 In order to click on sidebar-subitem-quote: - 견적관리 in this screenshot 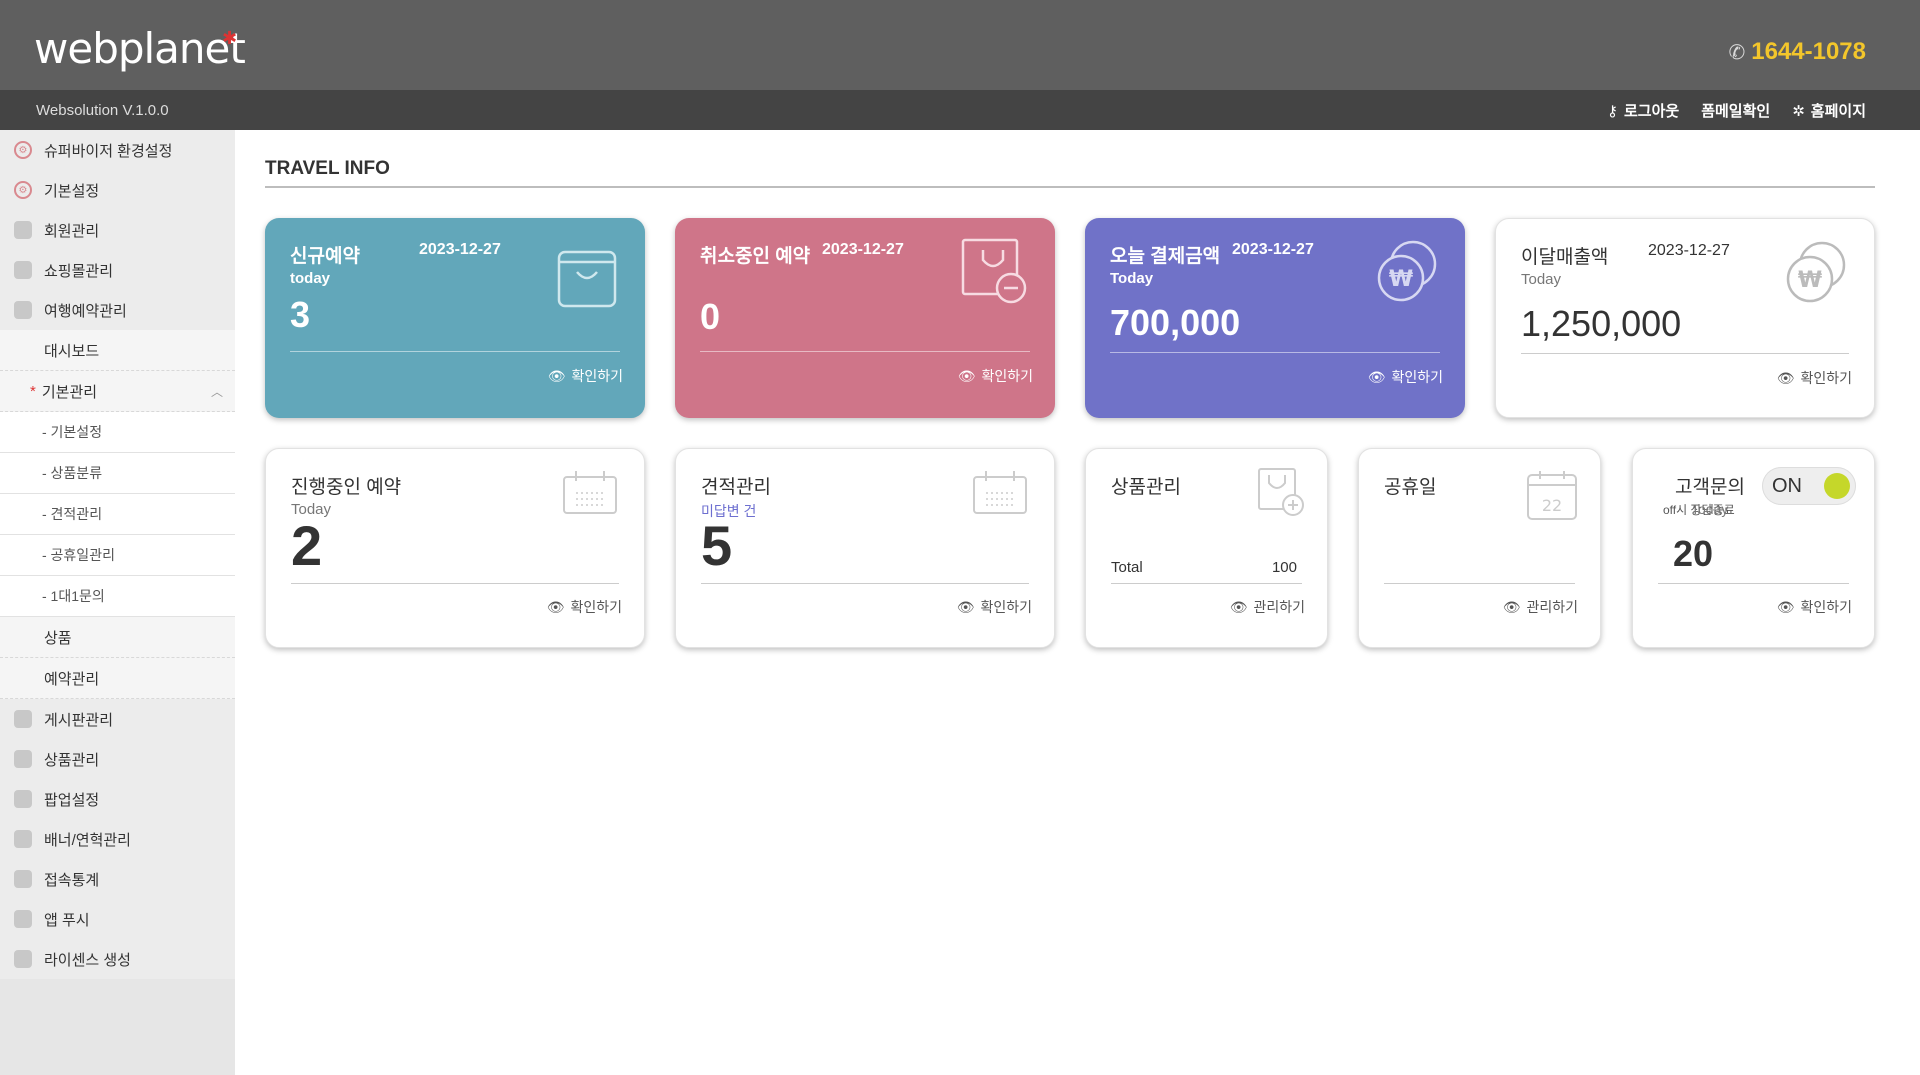, I will do `click(117, 514)`.